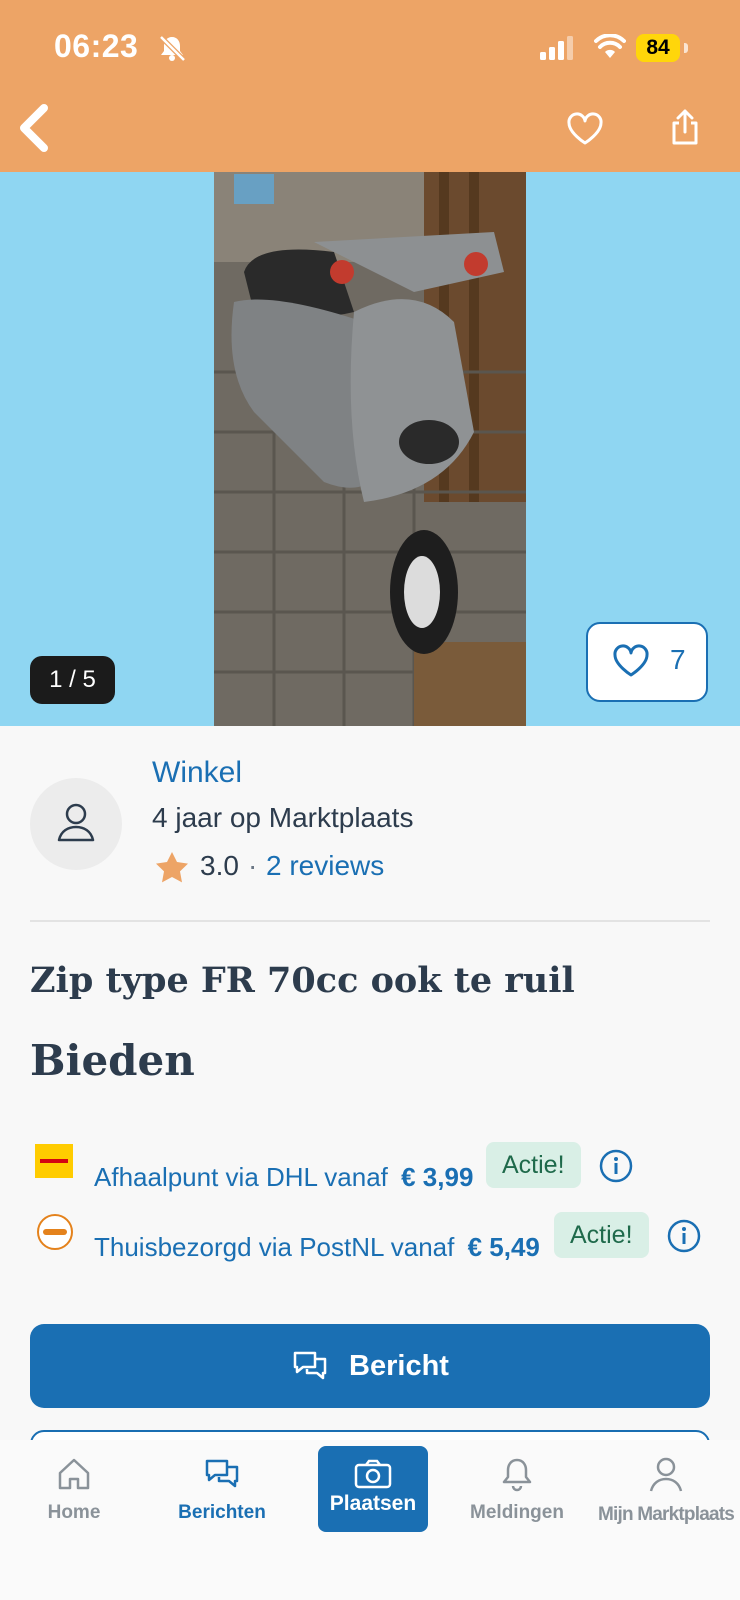 Image resolution: width=740 pixels, height=1600 pixels. Describe the element at coordinates (274, 1247) in the screenshot. I see `shipping-label: Thuisbezorgd via PostNL vanaf` at that location.